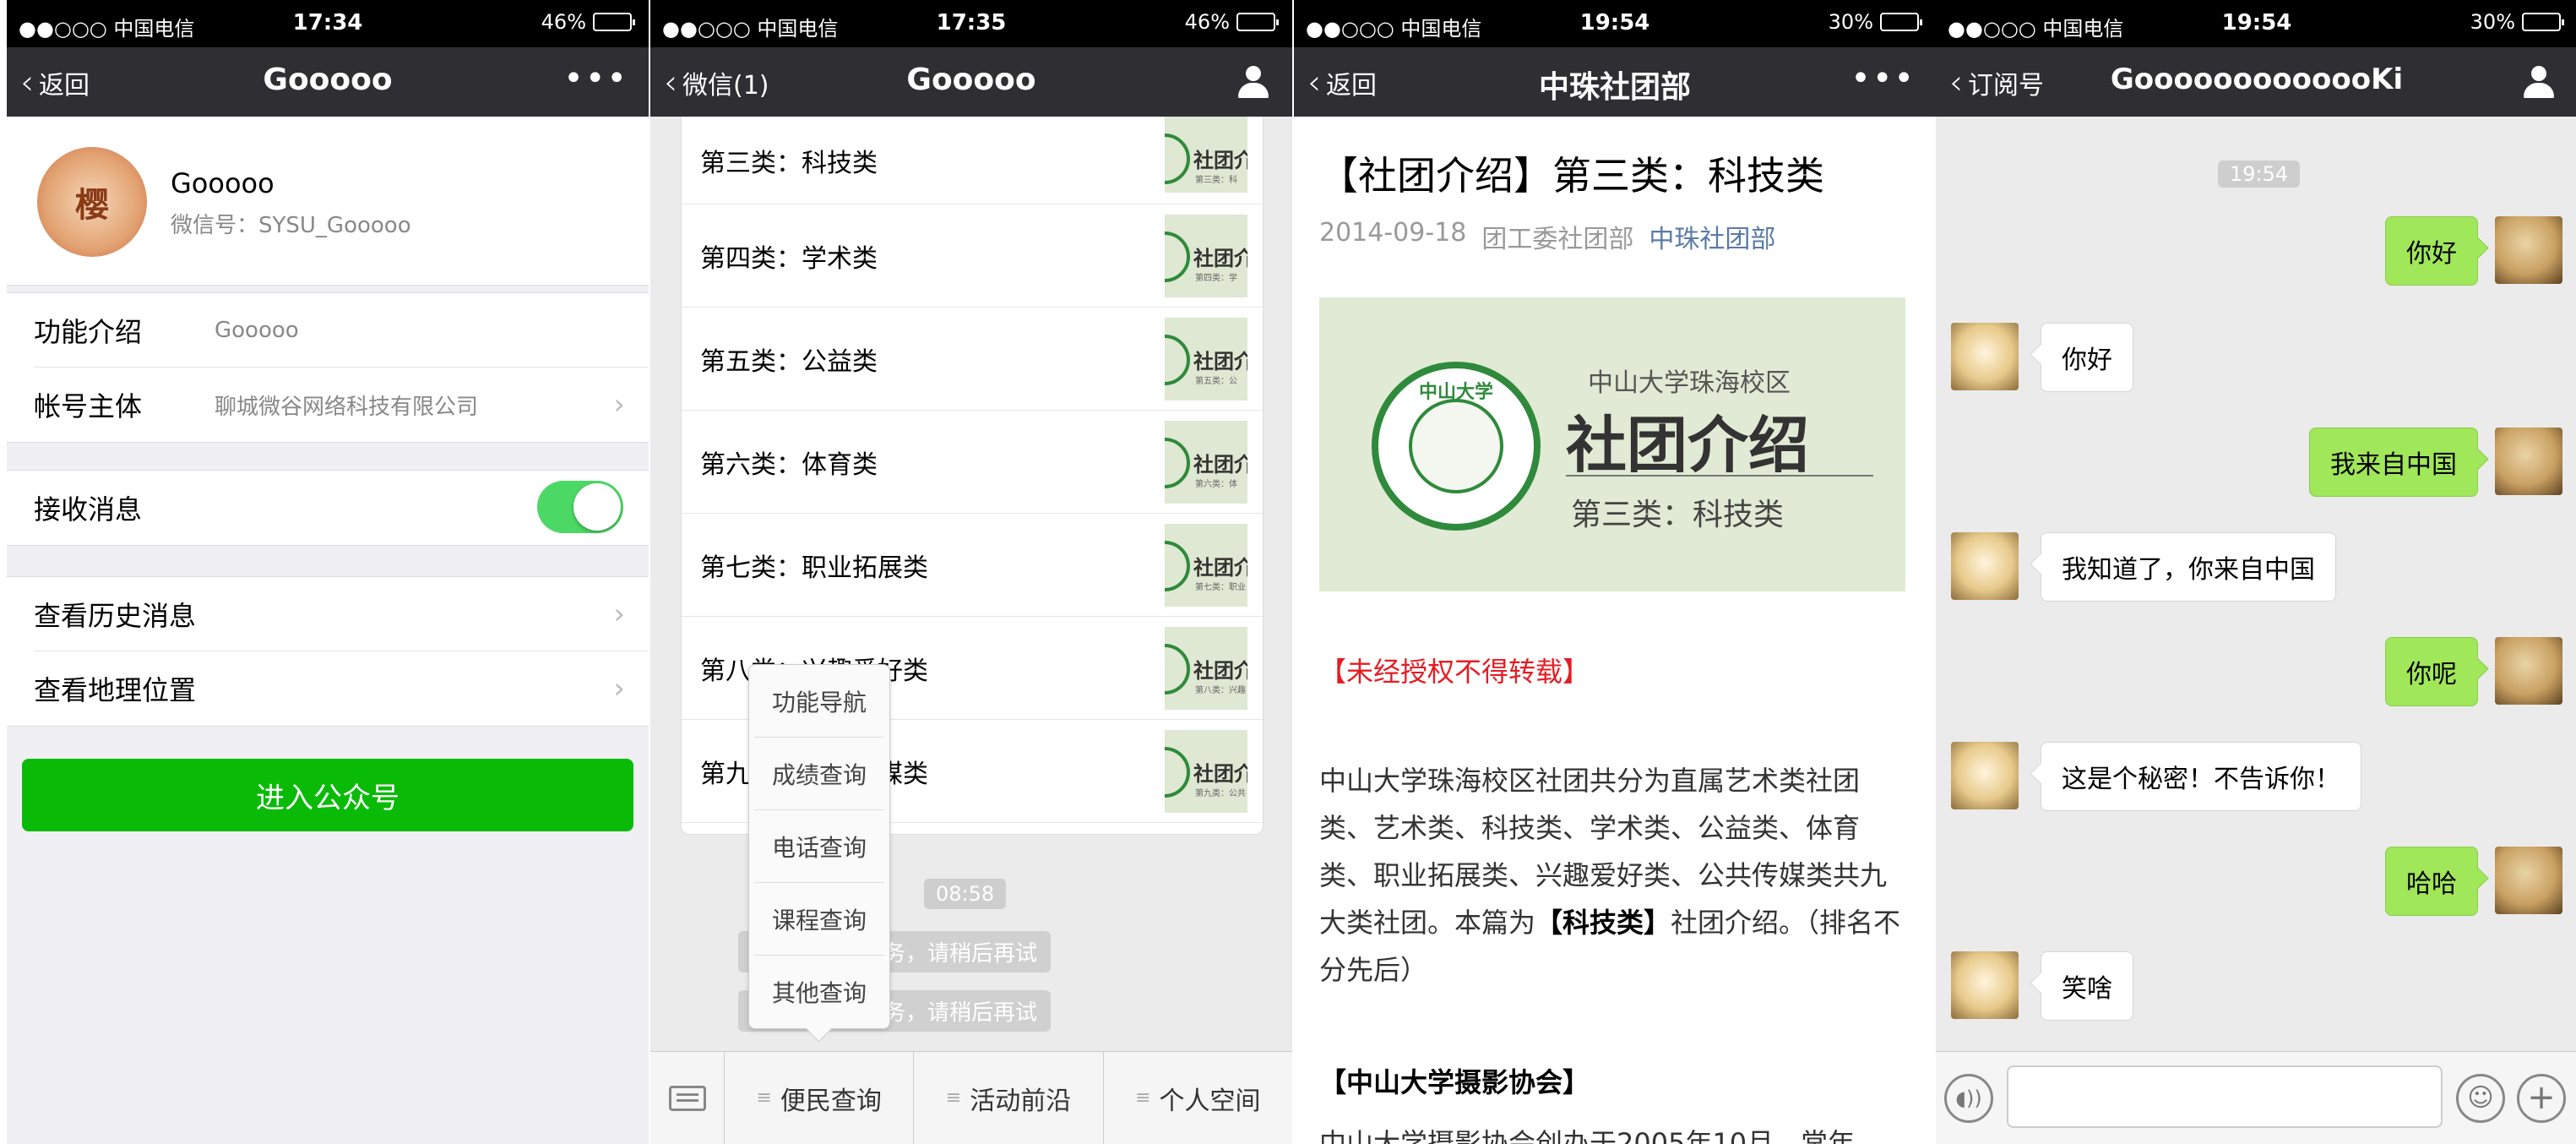 The height and width of the screenshot is (1144, 2576). I want to click on article-thumbnail: 社团介第七类：职业, so click(1206, 565).